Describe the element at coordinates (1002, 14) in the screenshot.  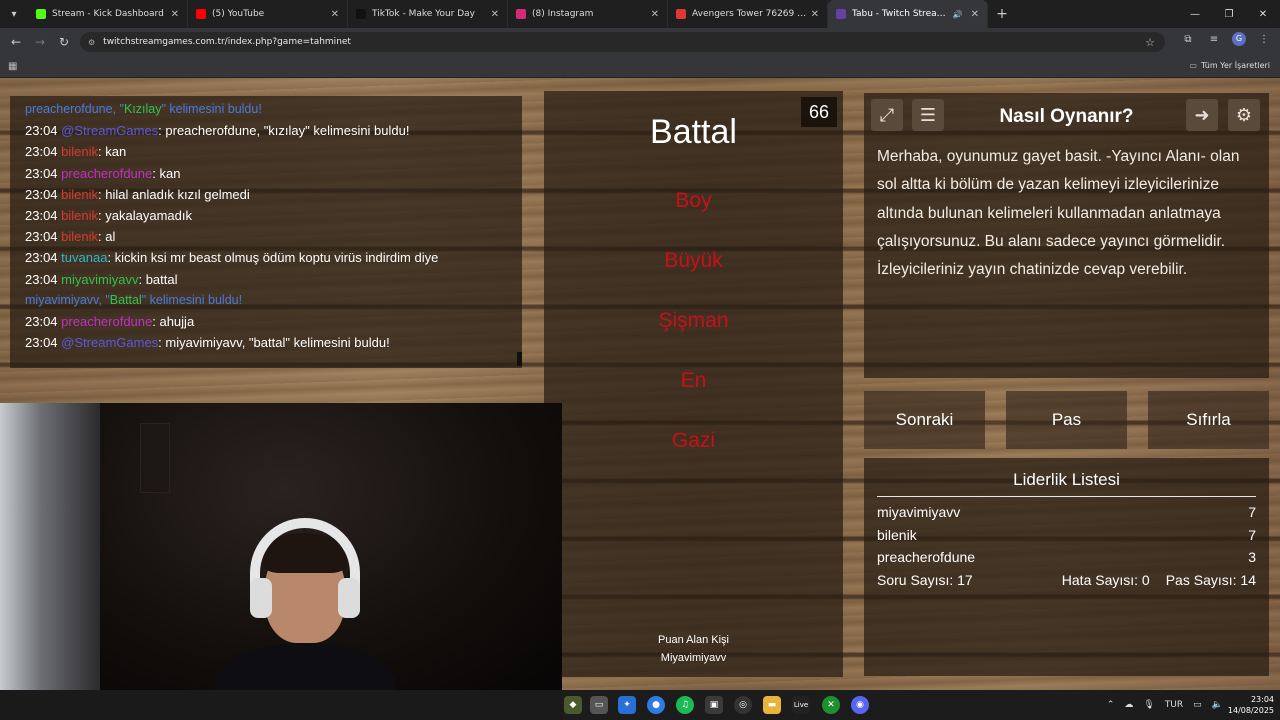
I see `new-tab-button: +` at that location.